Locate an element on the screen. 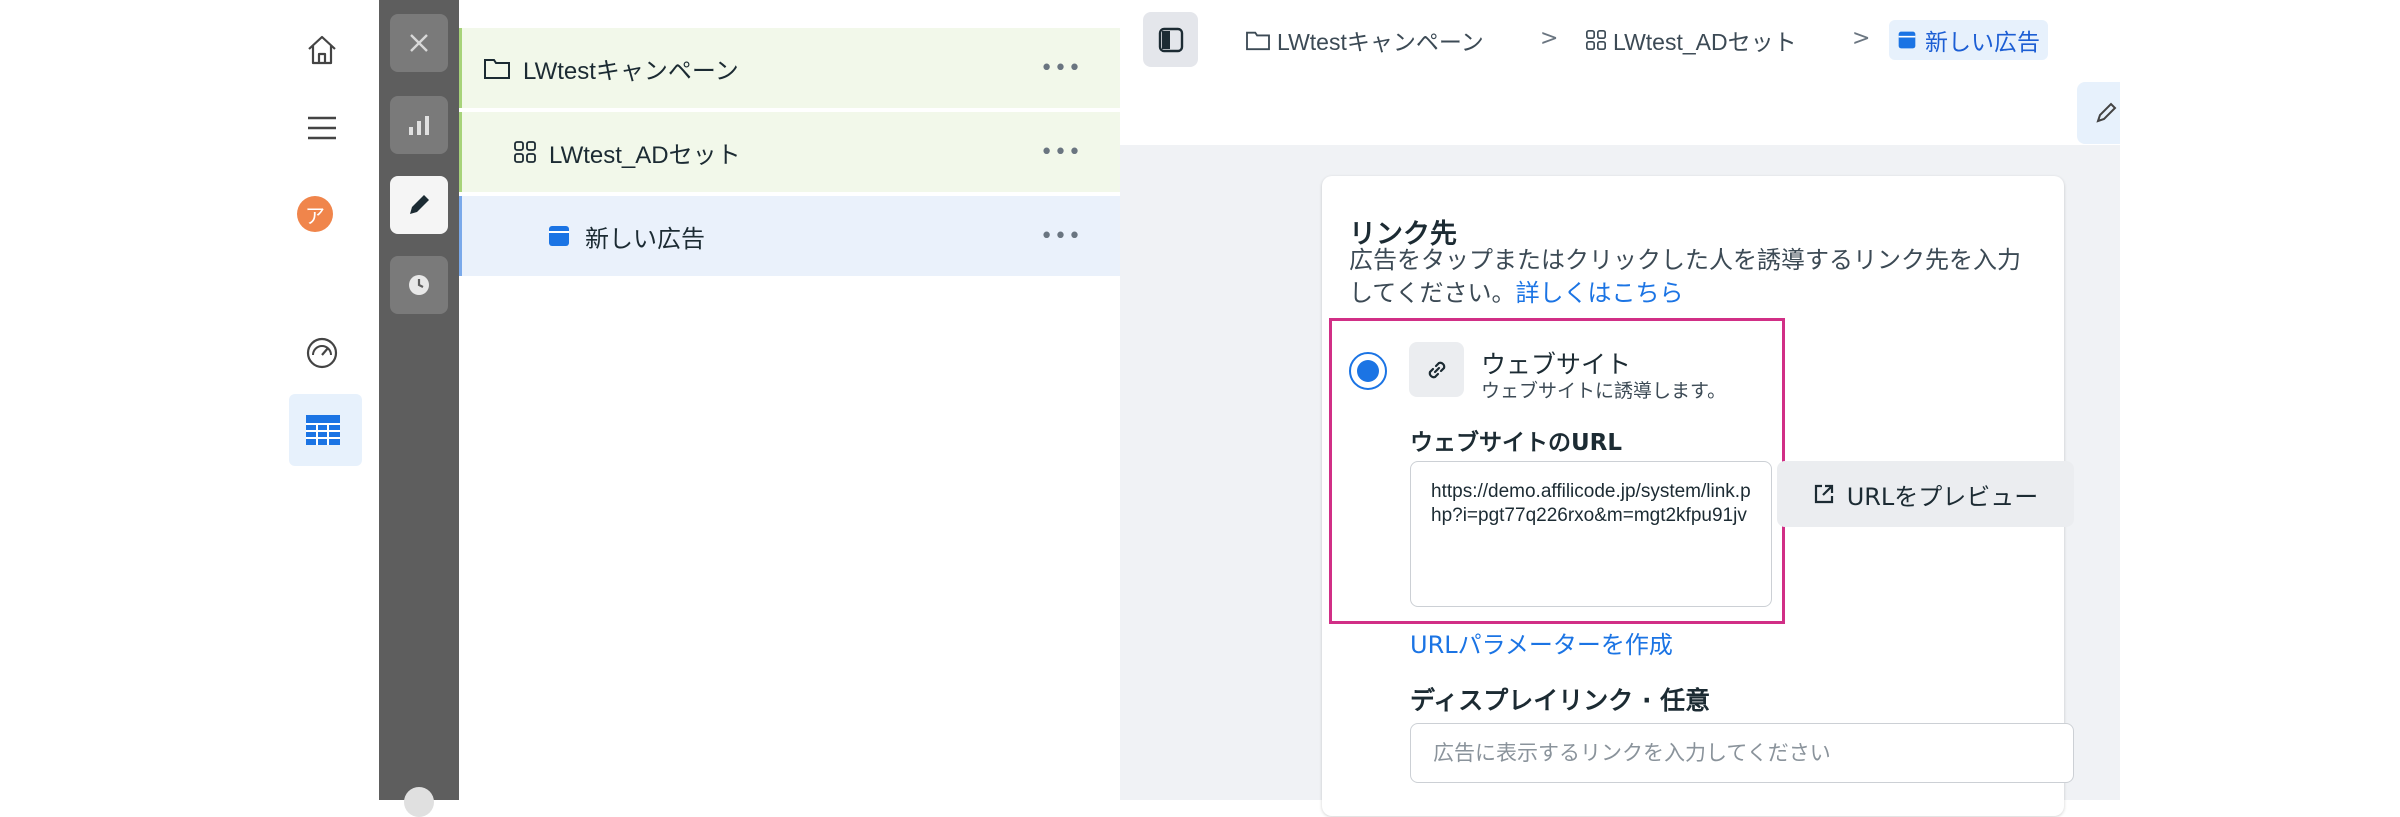 The width and height of the screenshot is (2400, 817). right-margin is located at coordinates (2260, 400).